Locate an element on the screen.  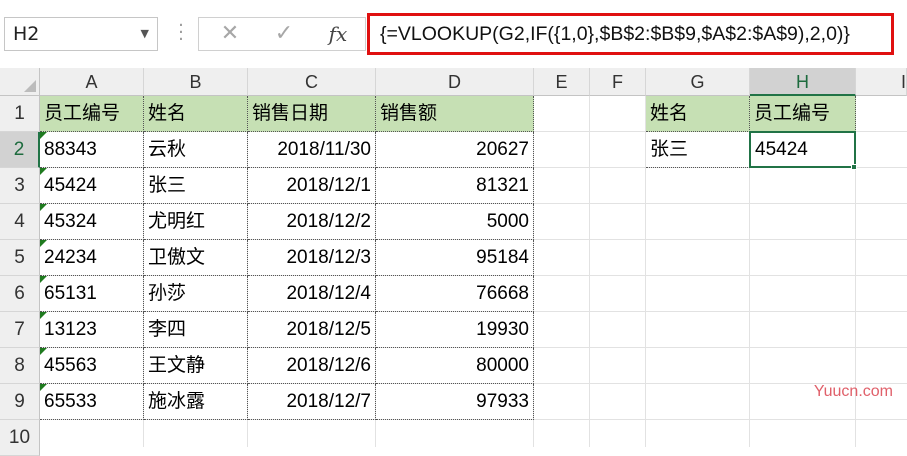
column-header-a: A is located at coordinates (92, 82).